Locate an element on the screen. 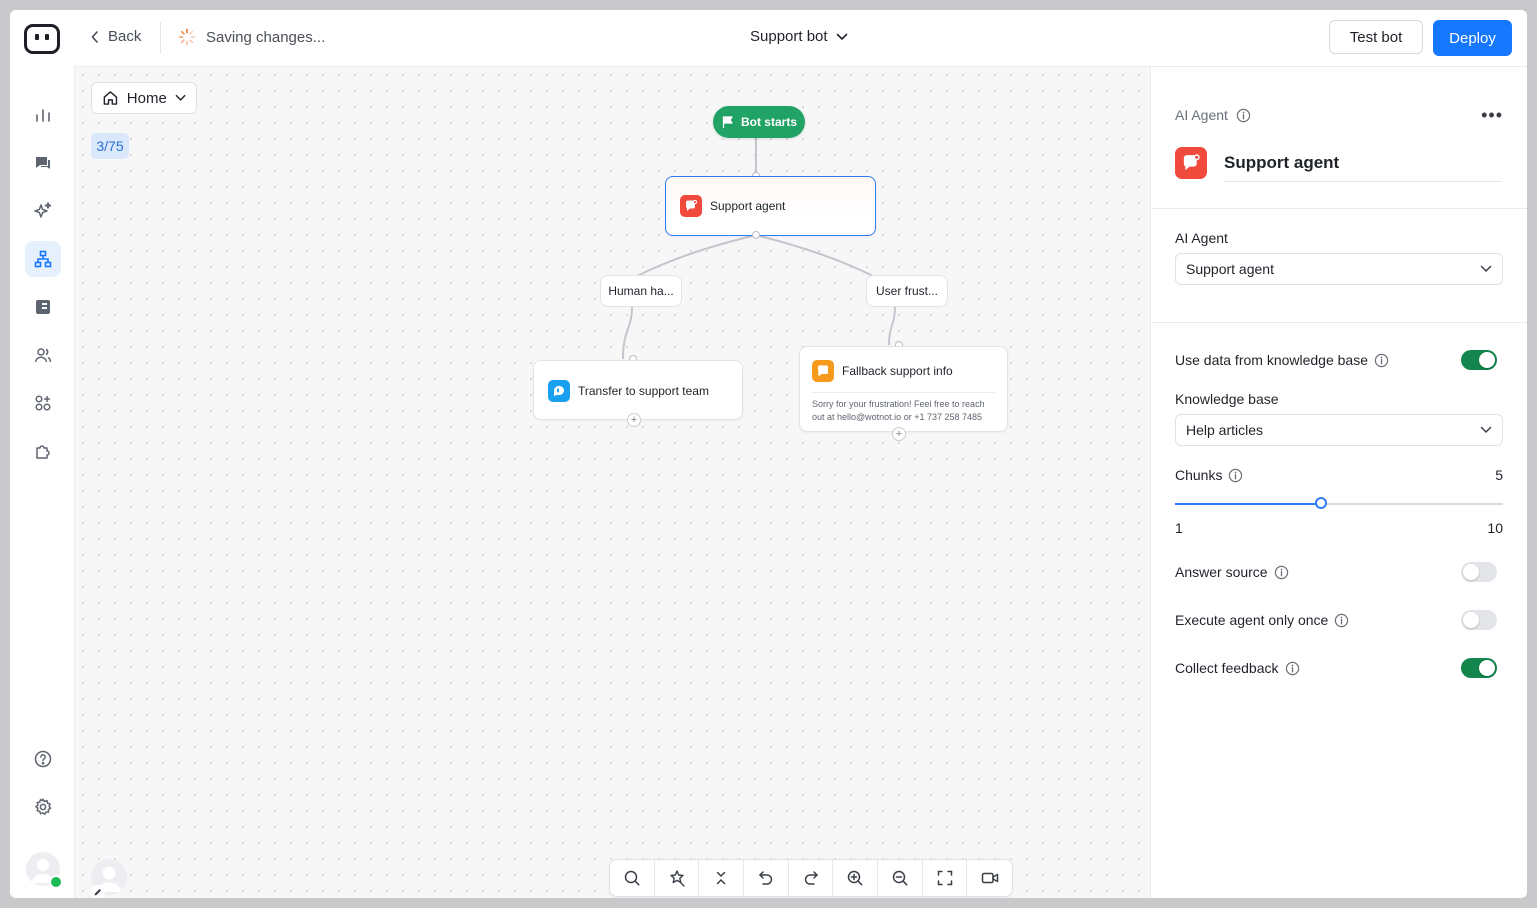 The width and height of the screenshot is (1537, 908). bot-selector: Support bot is located at coordinates (799, 36).